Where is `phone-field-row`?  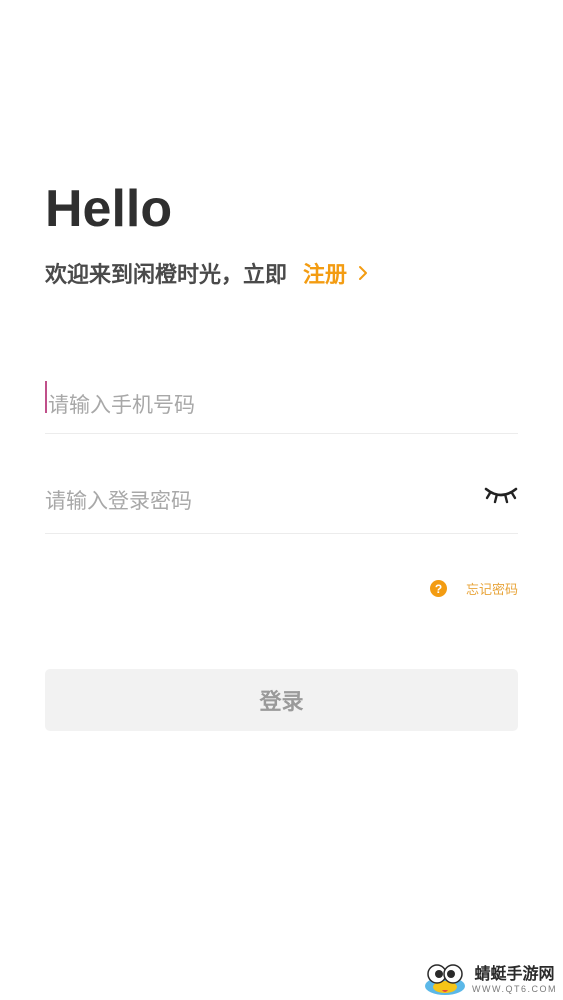 phone-field-row is located at coordinates (281, 405).